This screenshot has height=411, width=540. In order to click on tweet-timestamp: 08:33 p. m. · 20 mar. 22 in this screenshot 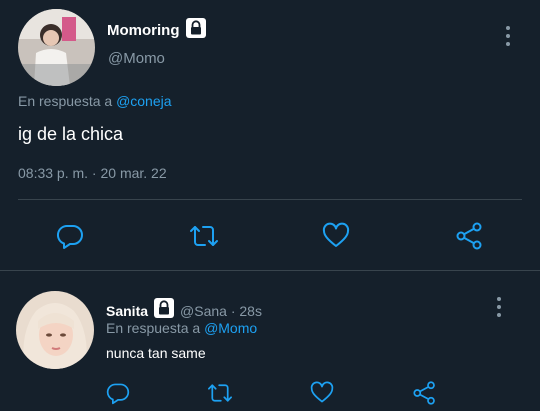, I will do `click(92, 173)`.